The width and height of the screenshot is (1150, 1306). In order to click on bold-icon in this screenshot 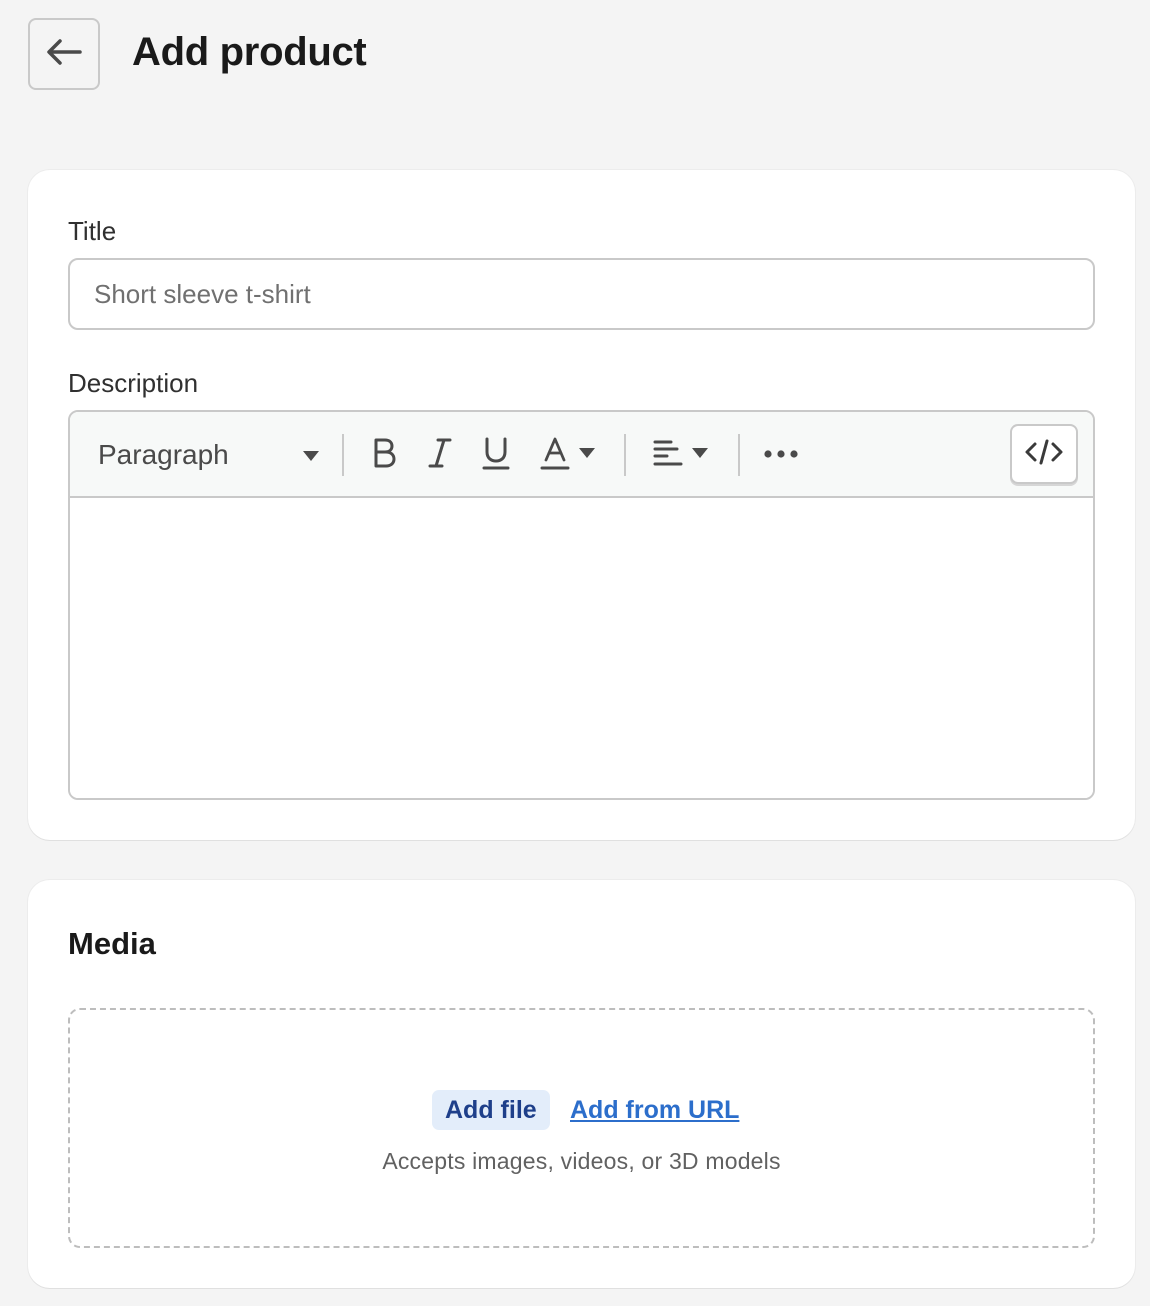, I will do `click(384, 455)`.